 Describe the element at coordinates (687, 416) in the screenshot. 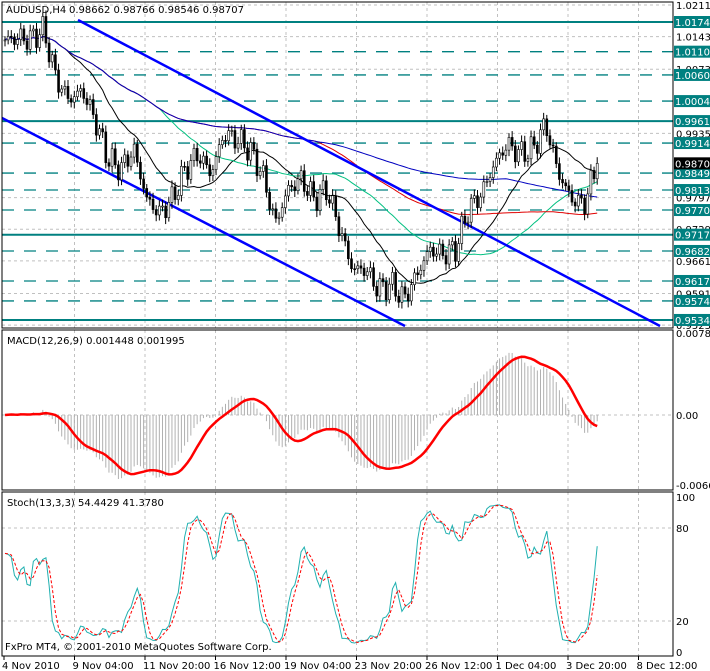

I see `macd-tick: 0.00` at that location.